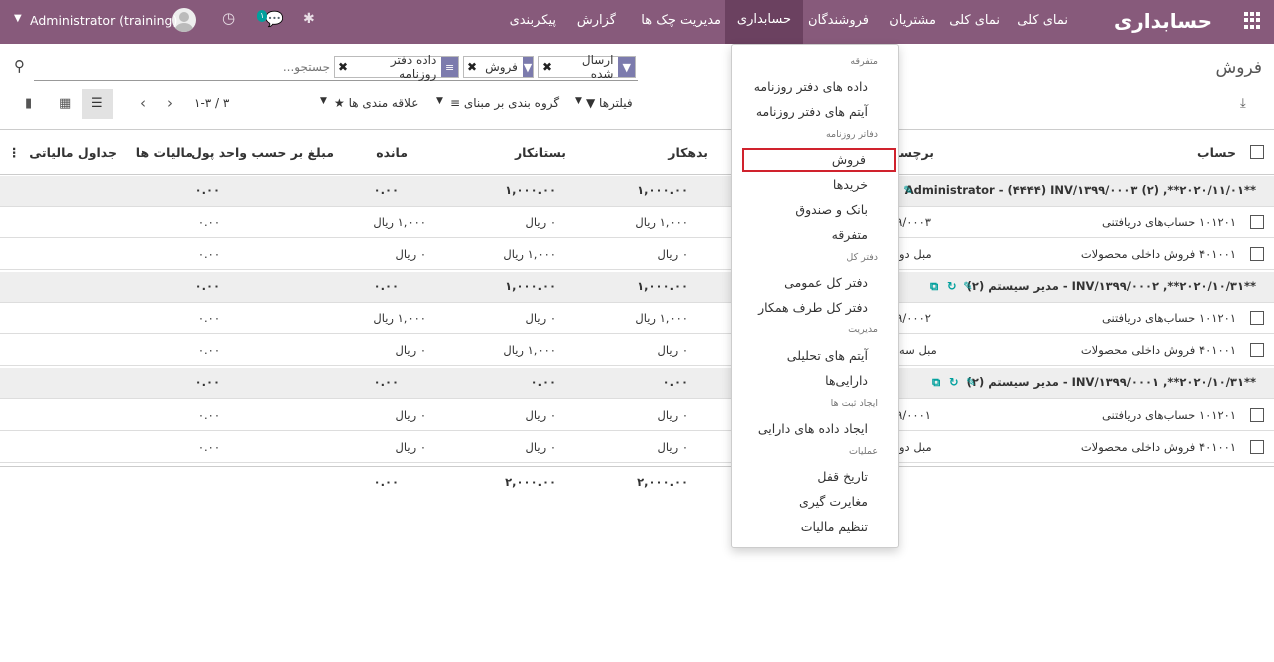  I want to click on pivot-view-icon: ▦, so click(65, 103).